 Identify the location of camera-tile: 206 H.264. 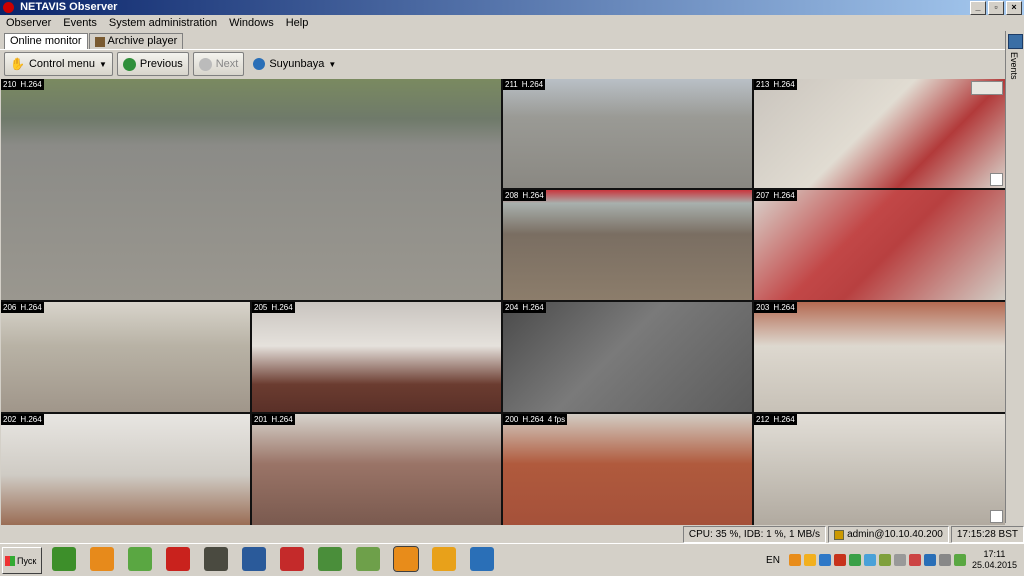
(125, 357).